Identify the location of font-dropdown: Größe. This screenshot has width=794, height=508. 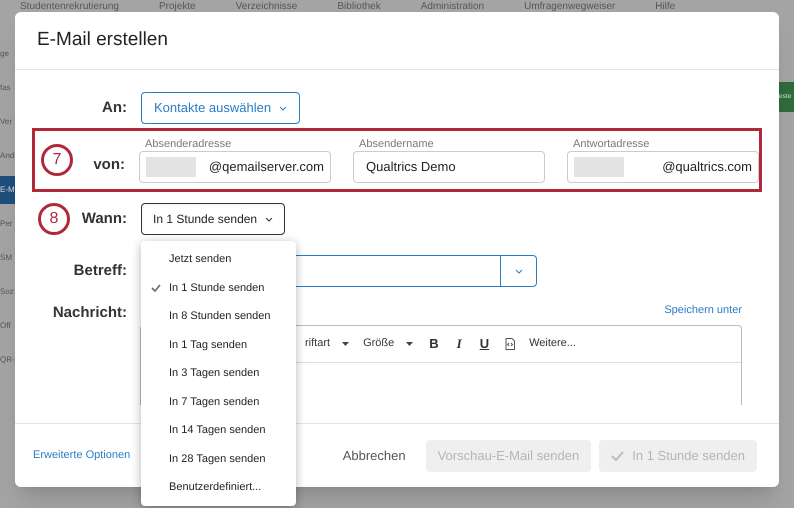
(388, 343).